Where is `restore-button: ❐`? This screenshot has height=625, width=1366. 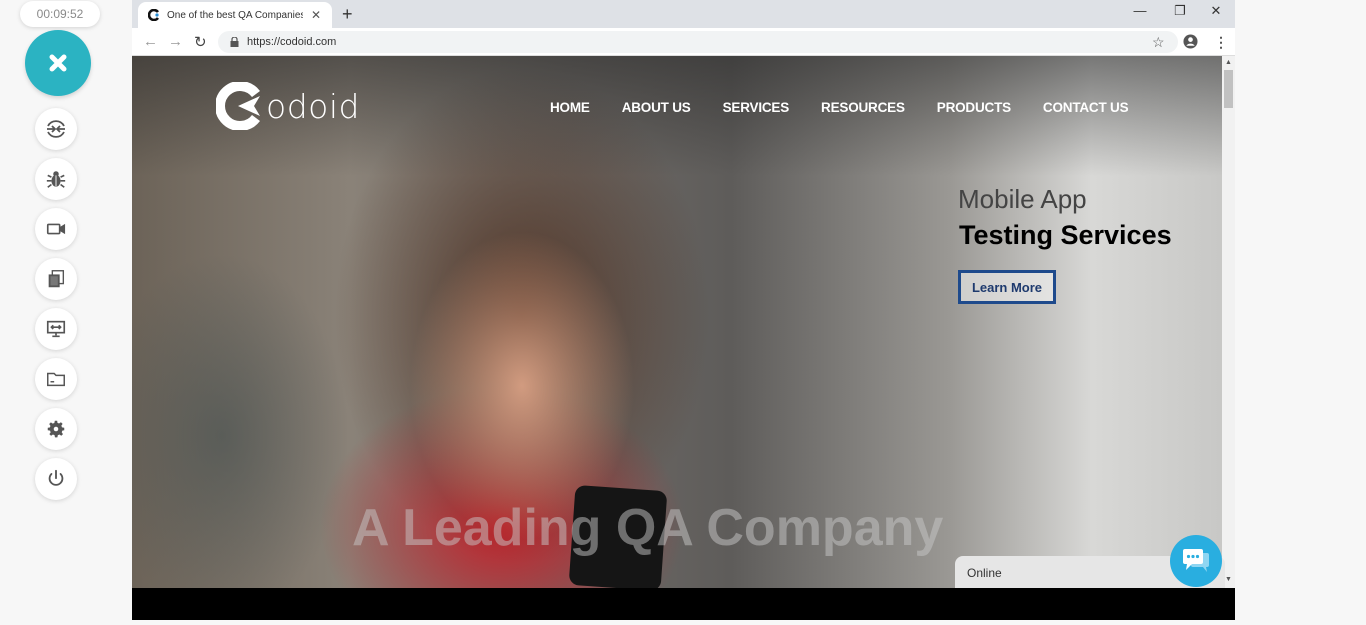
restore-button: ❐ is located at coordinates (1180, 11).